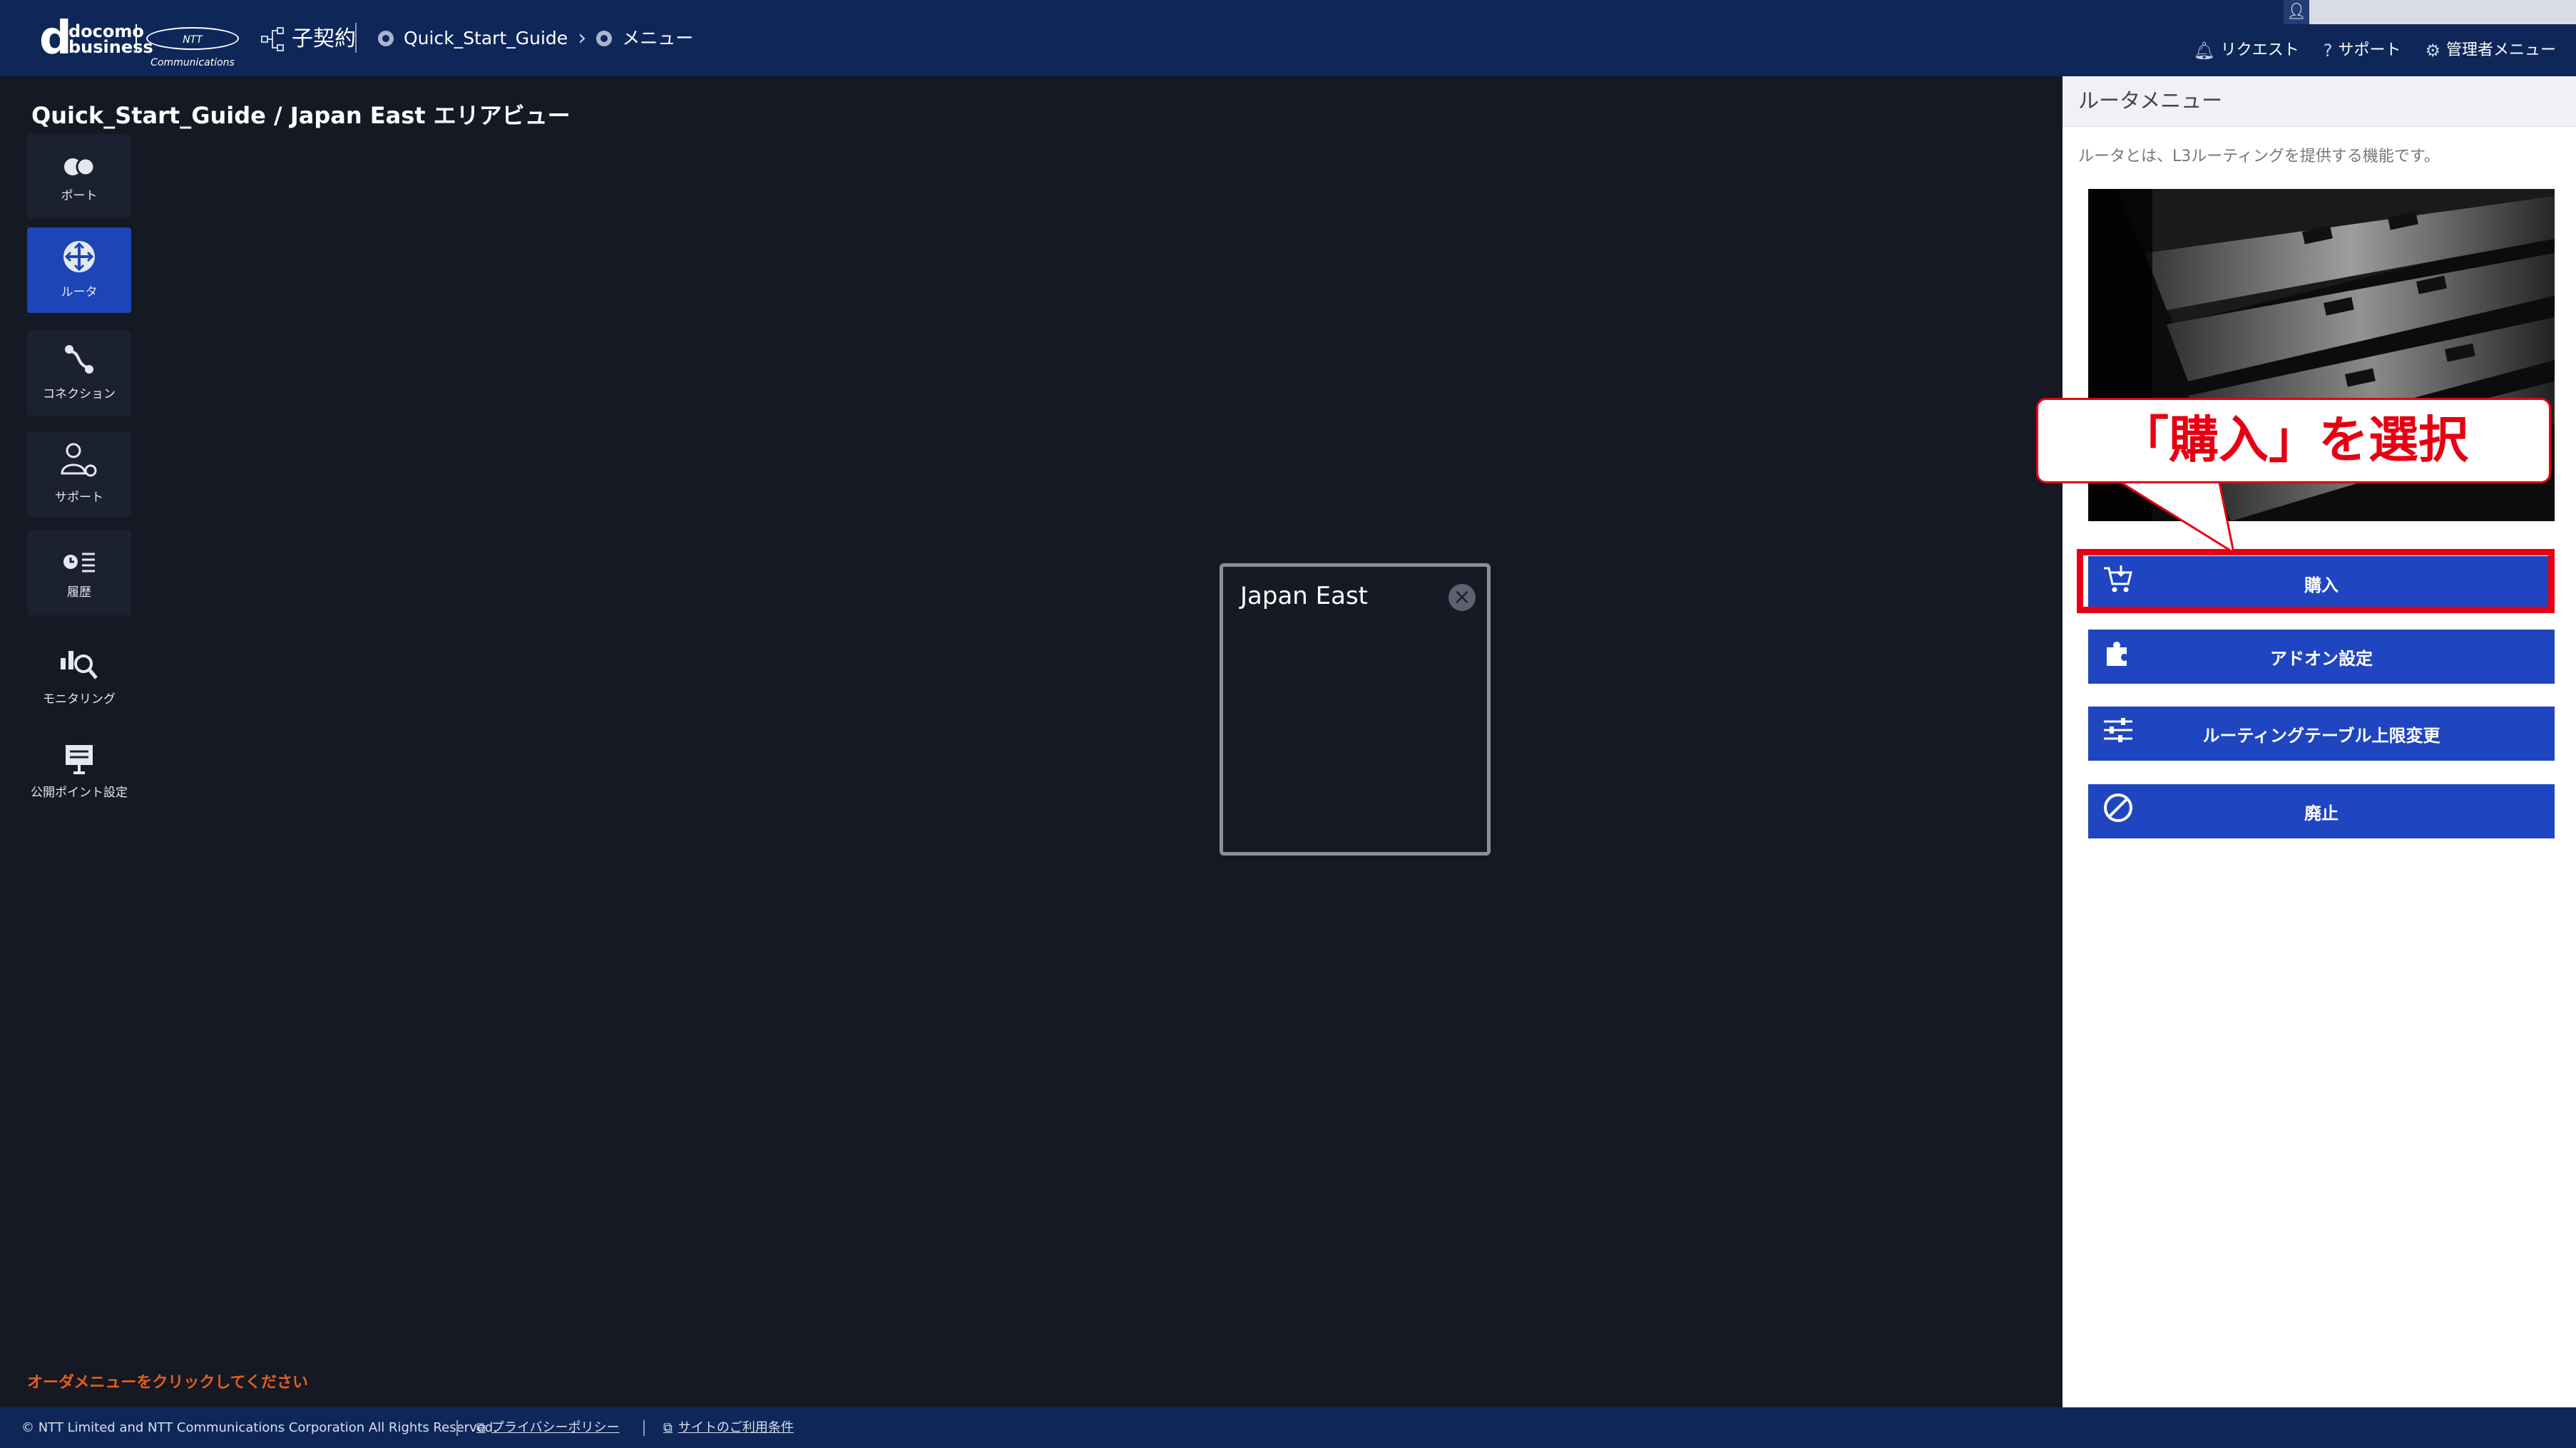  I want to click on privacy-policy-label: プライバシーポリシー, so click(555, 1428).